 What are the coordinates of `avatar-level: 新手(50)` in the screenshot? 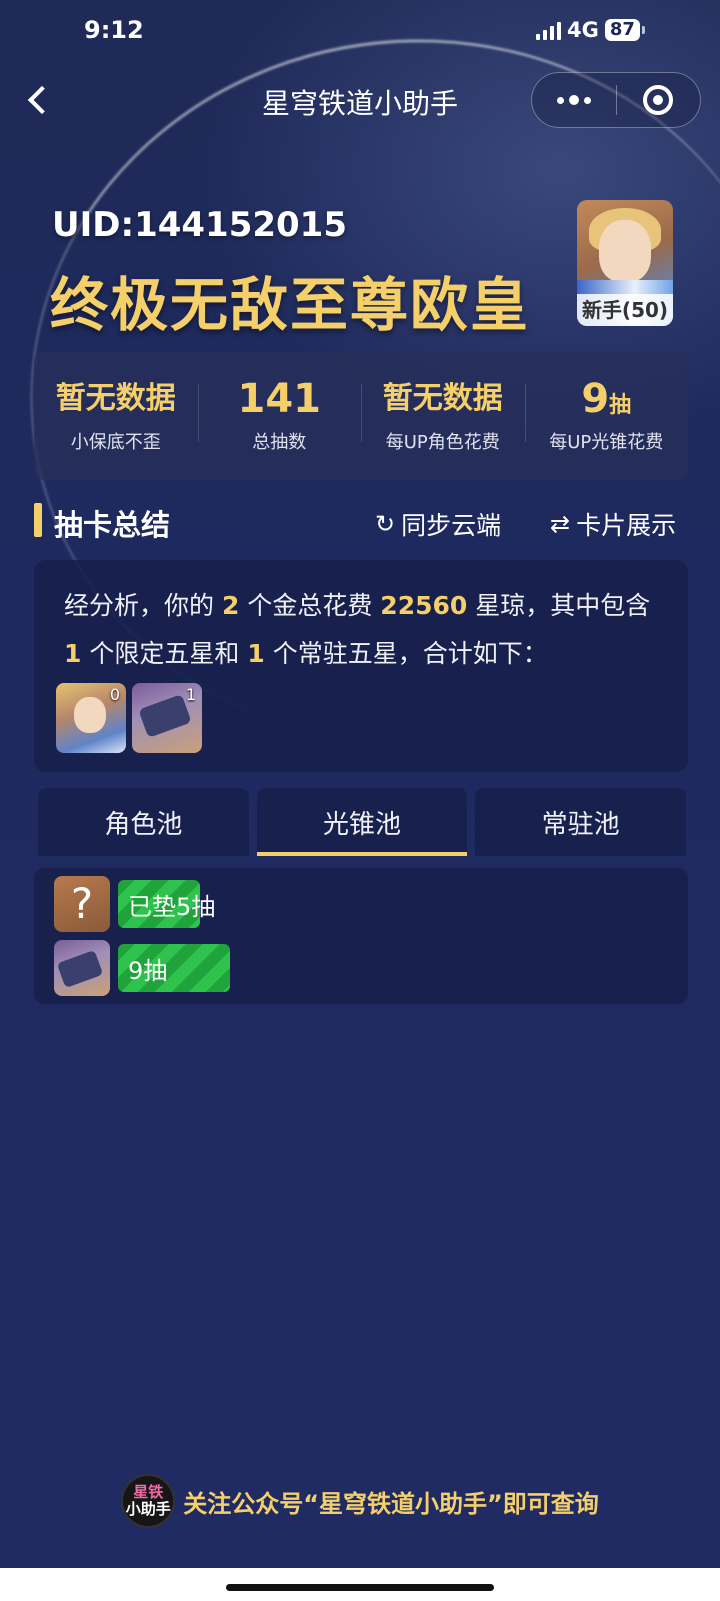 It's located at (625, 310).